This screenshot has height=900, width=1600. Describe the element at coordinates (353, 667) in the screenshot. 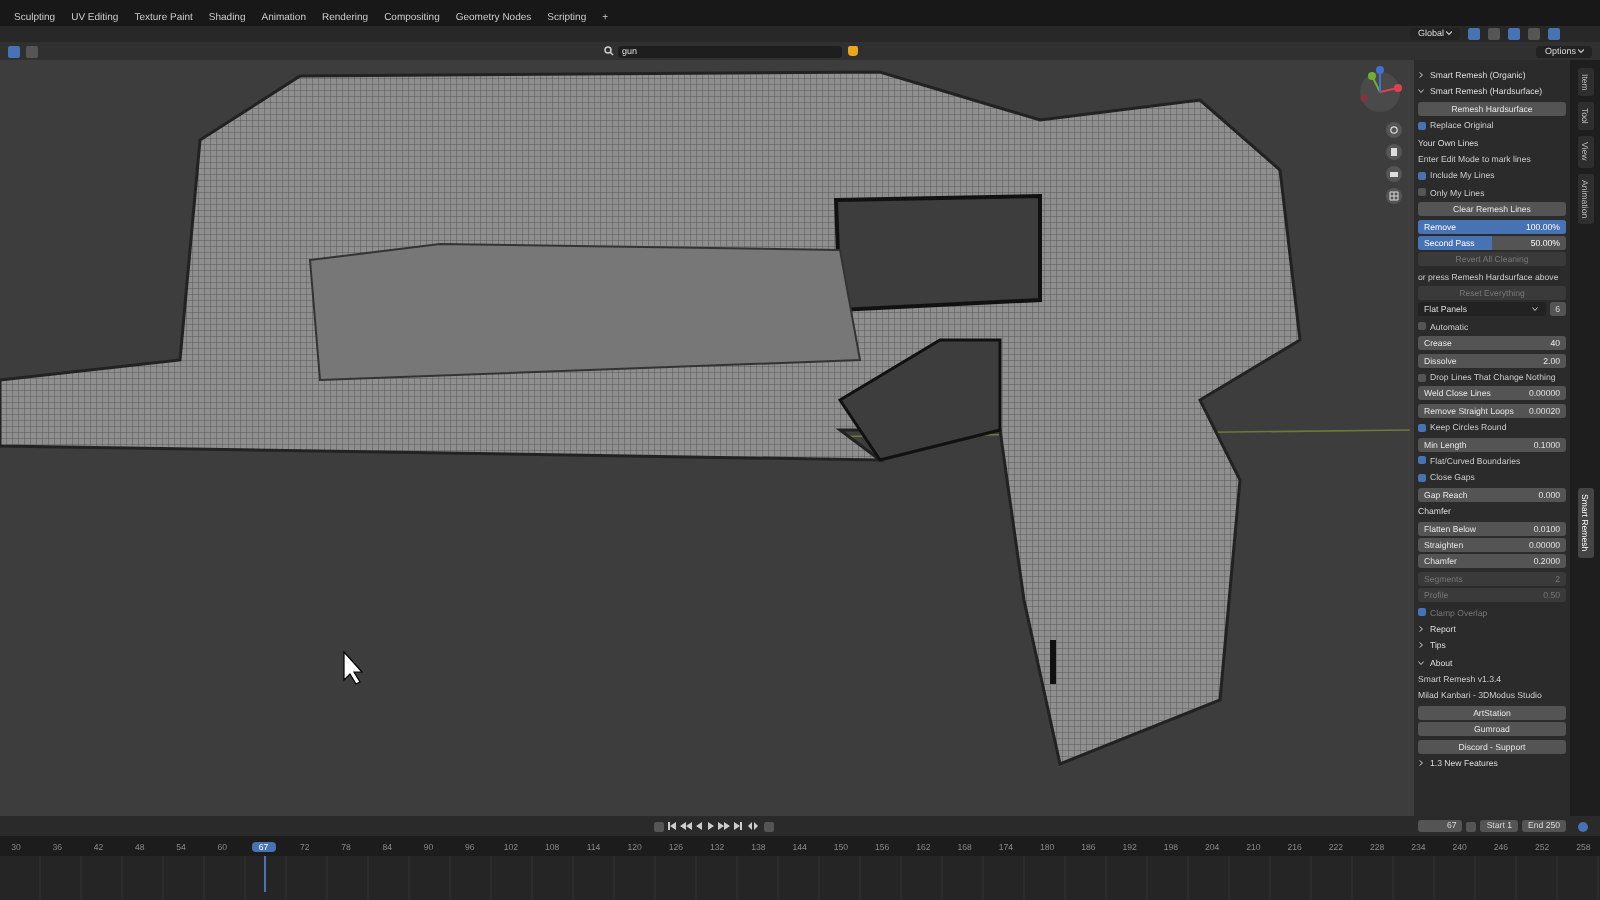

I see `mouse-cursor-icon` at that location.